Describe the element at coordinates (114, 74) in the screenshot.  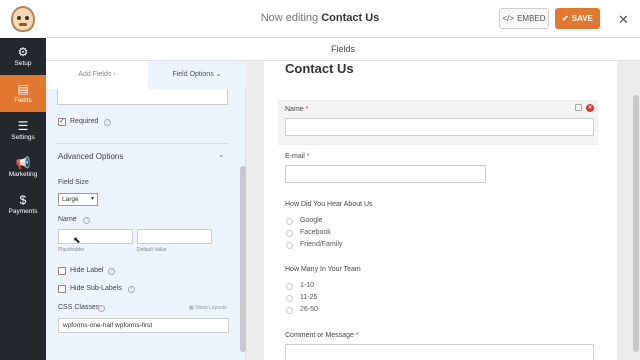
I see `chevron-right-icon: ›` at that location.